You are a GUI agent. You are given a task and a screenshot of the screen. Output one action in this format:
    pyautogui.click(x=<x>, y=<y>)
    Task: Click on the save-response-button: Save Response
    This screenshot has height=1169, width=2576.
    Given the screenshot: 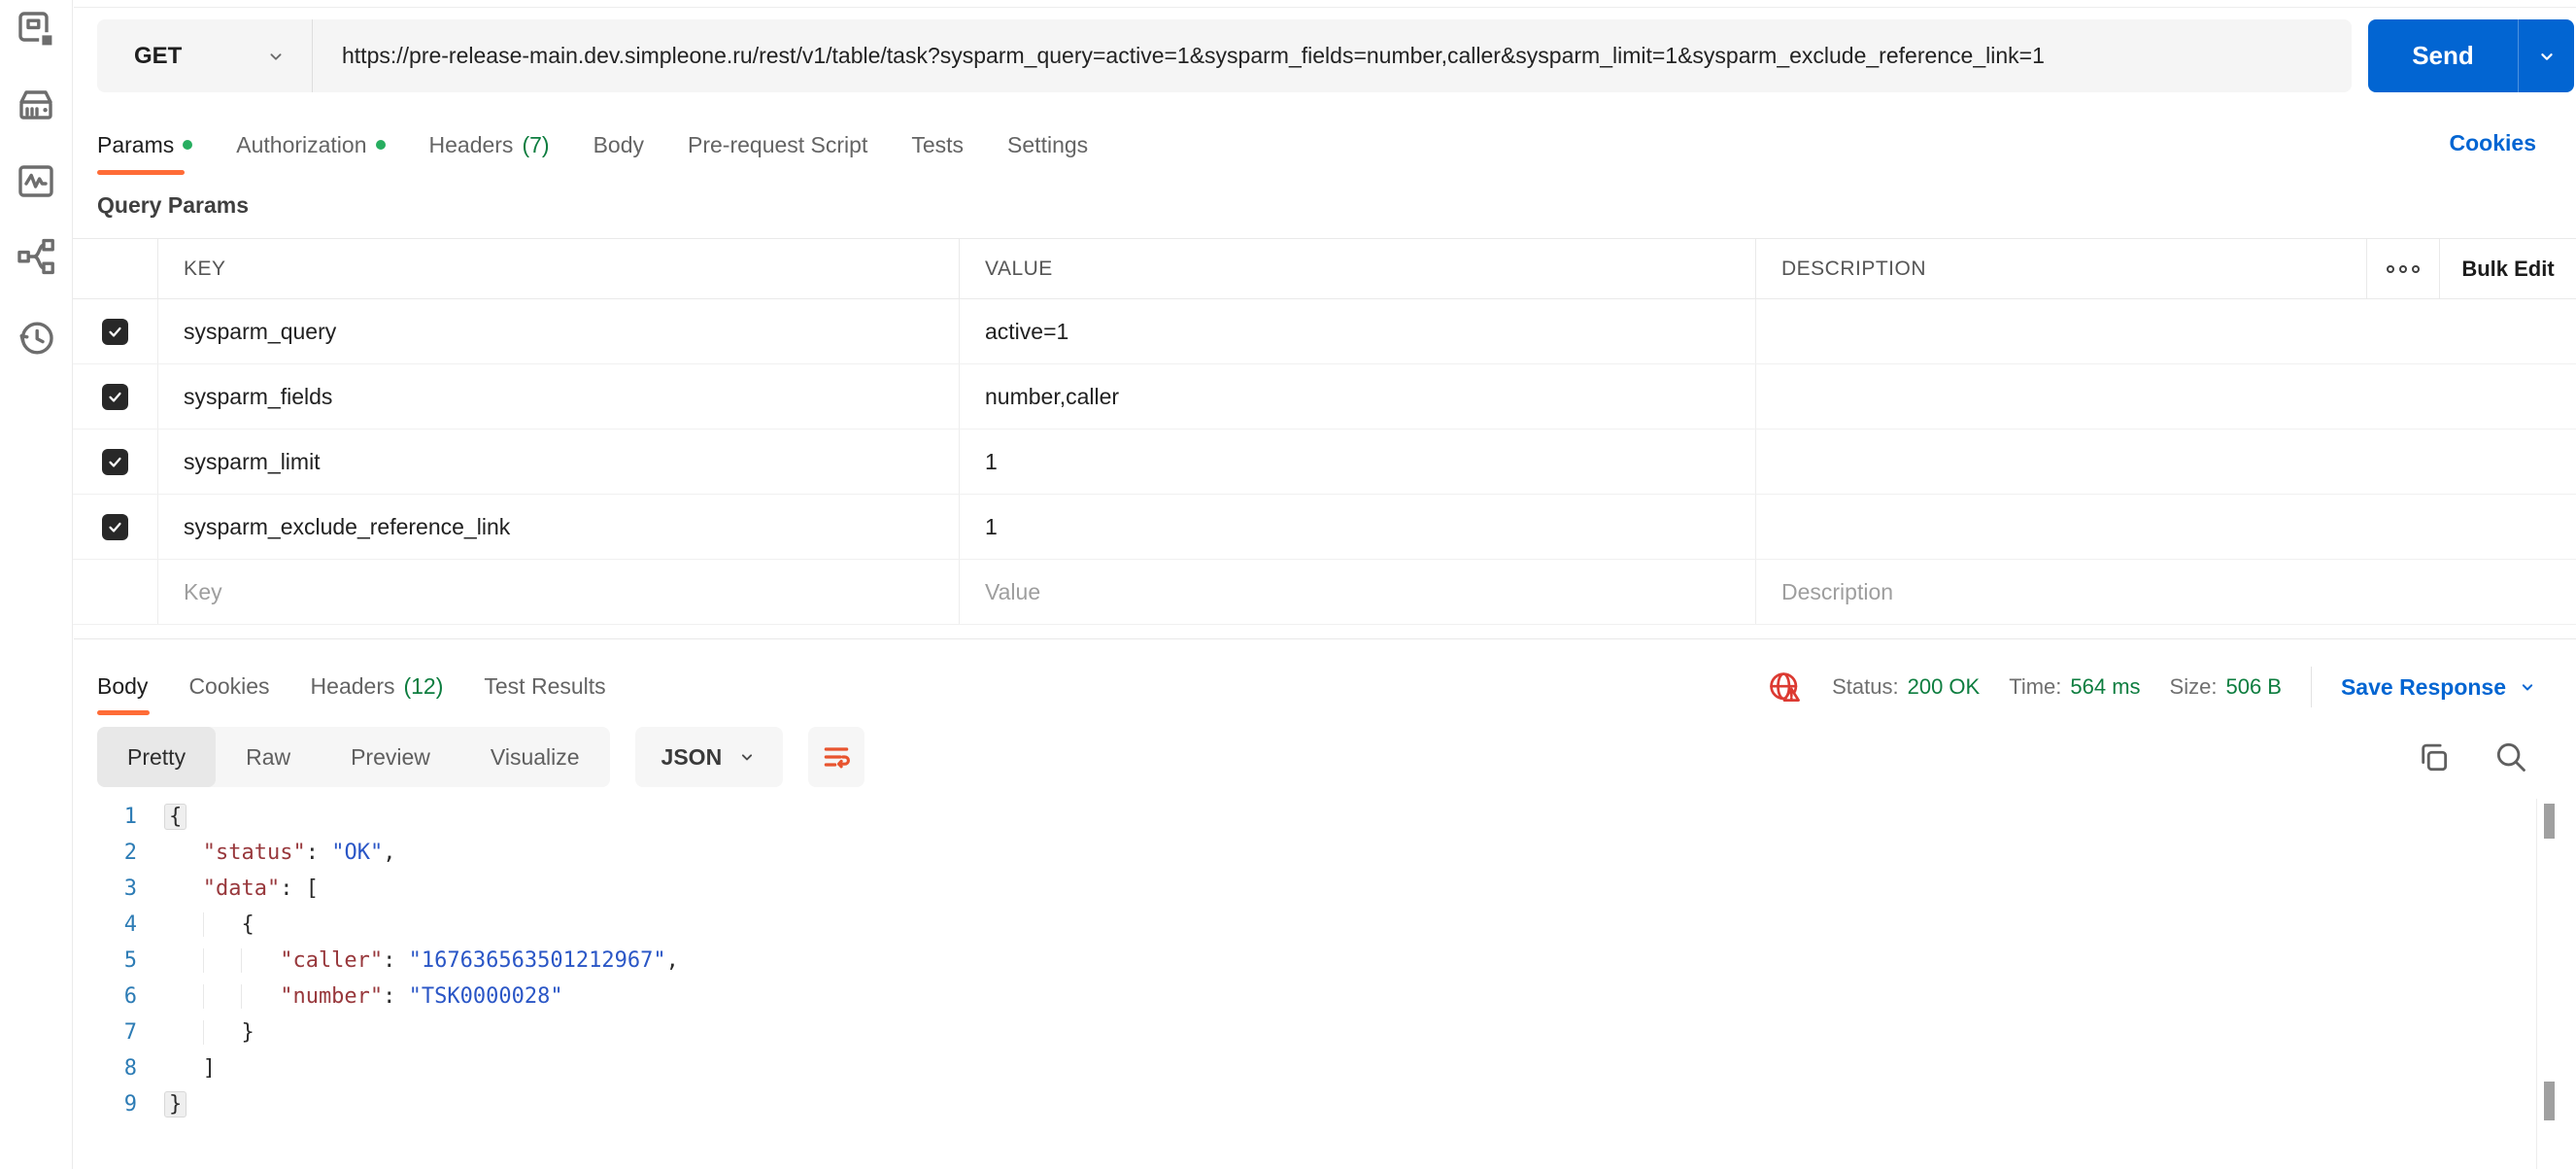 What is the action you would take?
    pyautogui.click(x=2439, y=687)
    